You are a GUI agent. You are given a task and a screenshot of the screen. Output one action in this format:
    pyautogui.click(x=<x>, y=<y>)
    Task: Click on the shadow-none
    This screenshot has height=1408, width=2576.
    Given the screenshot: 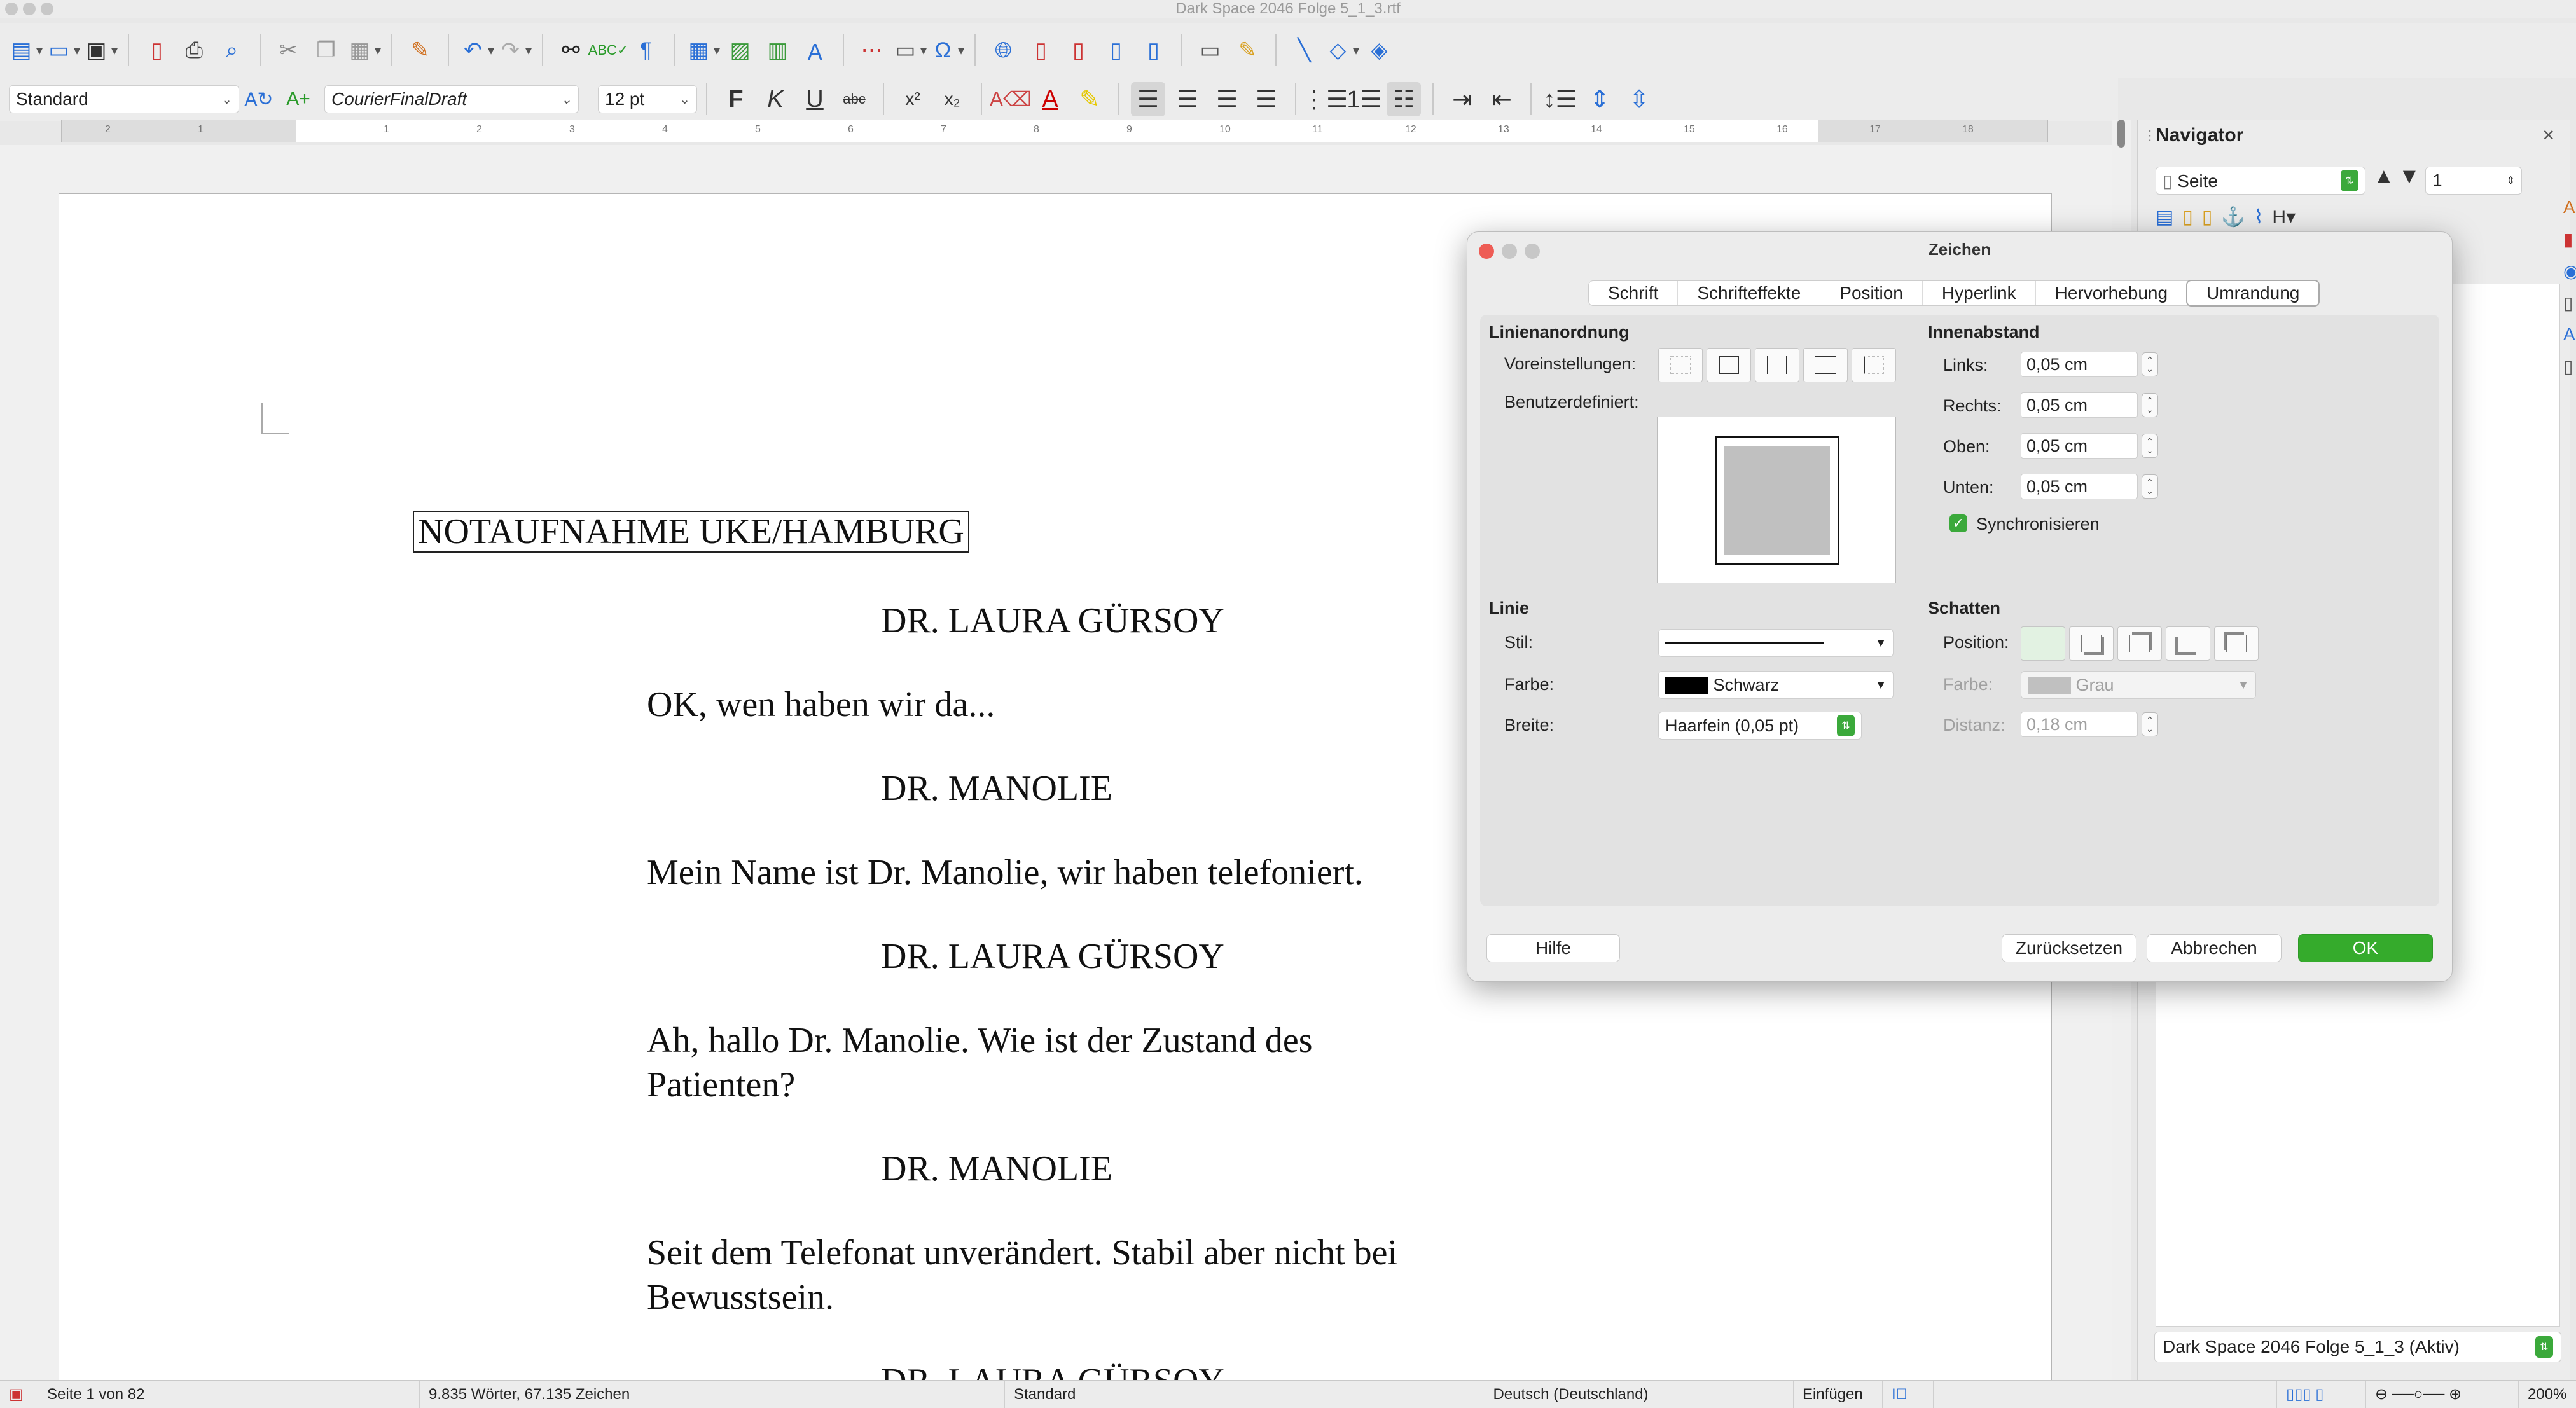 What is the action you would take?
    pyautogui.click(x=2043, y=643)
    